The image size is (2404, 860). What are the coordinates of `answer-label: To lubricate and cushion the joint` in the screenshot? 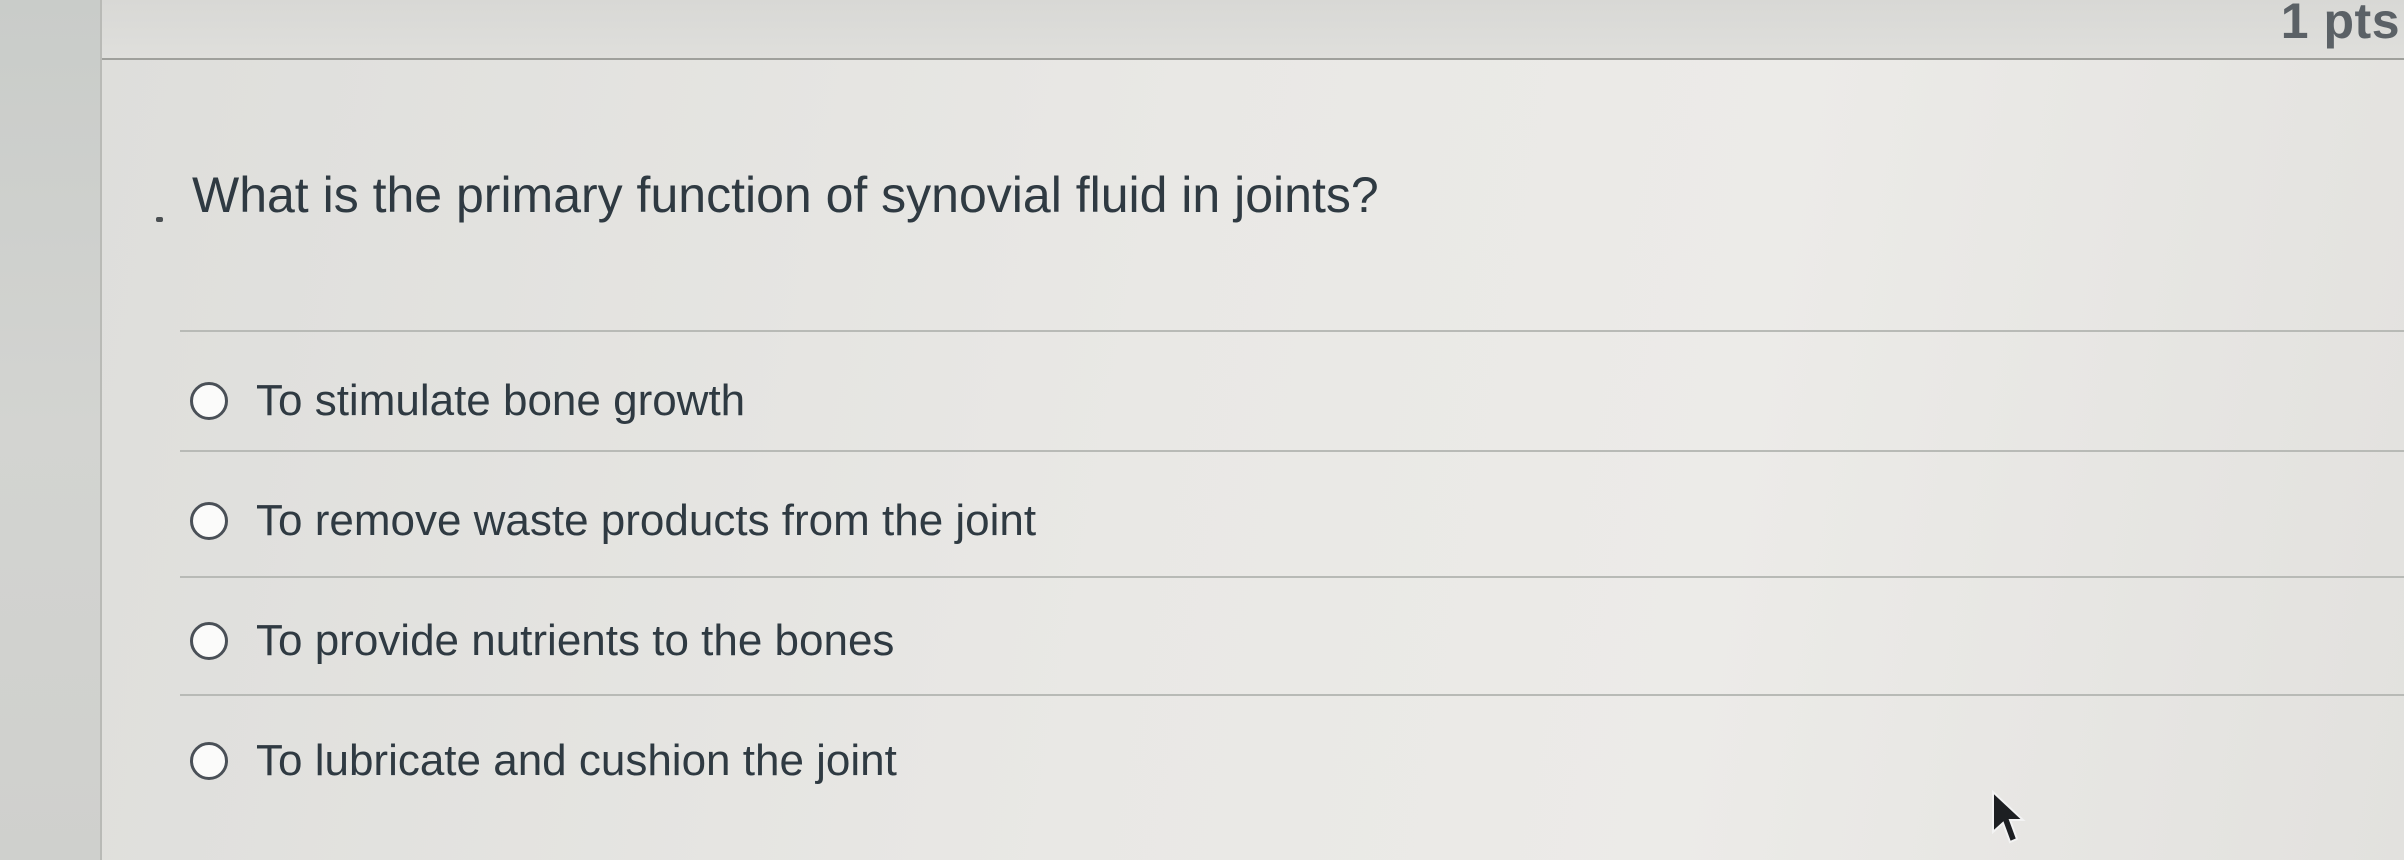 It's located at (576, 760).